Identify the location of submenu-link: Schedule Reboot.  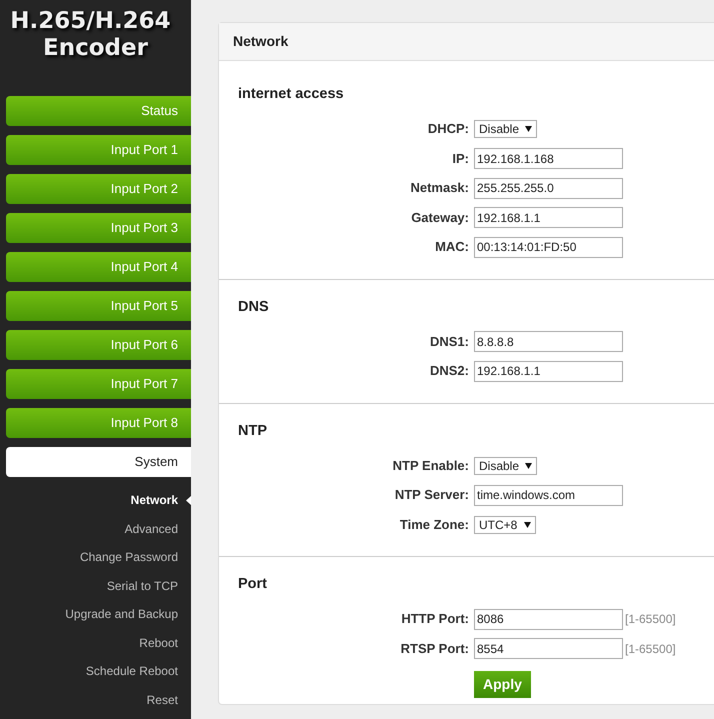
(132, 671).